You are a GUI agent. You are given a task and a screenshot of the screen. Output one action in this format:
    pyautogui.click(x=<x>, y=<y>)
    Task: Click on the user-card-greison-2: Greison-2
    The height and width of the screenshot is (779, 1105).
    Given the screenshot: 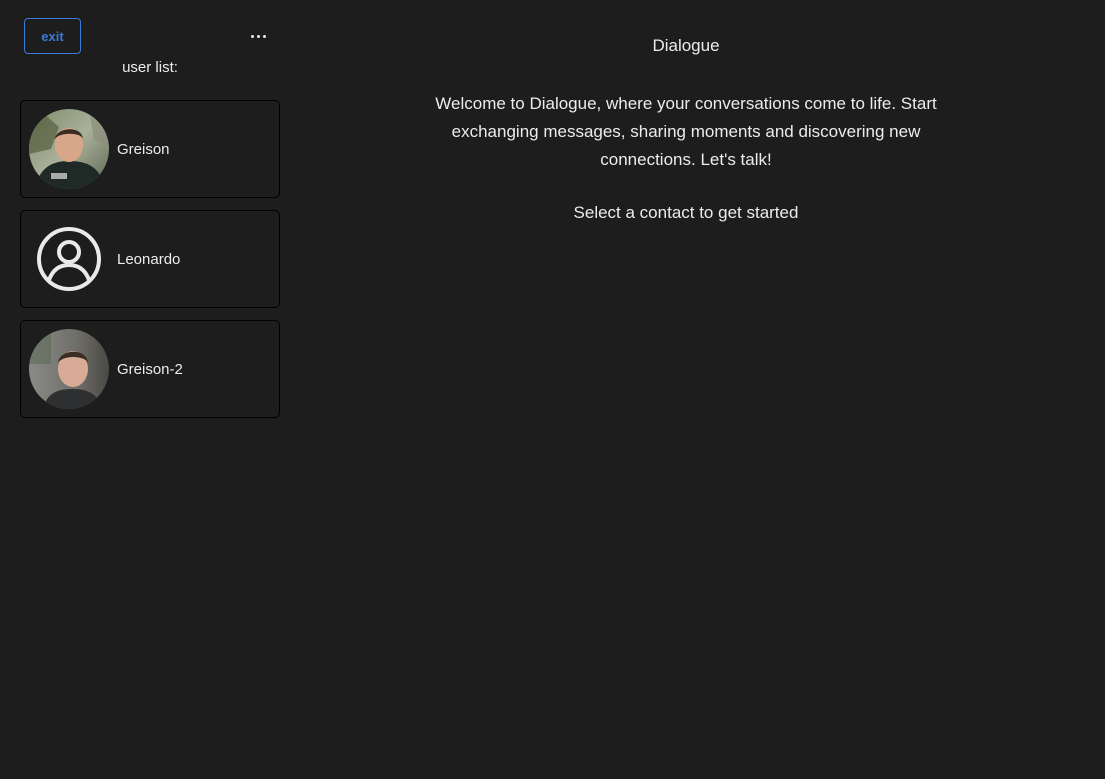 What is the action you would take?
    pyautogui.click(x=150, y=369)
    